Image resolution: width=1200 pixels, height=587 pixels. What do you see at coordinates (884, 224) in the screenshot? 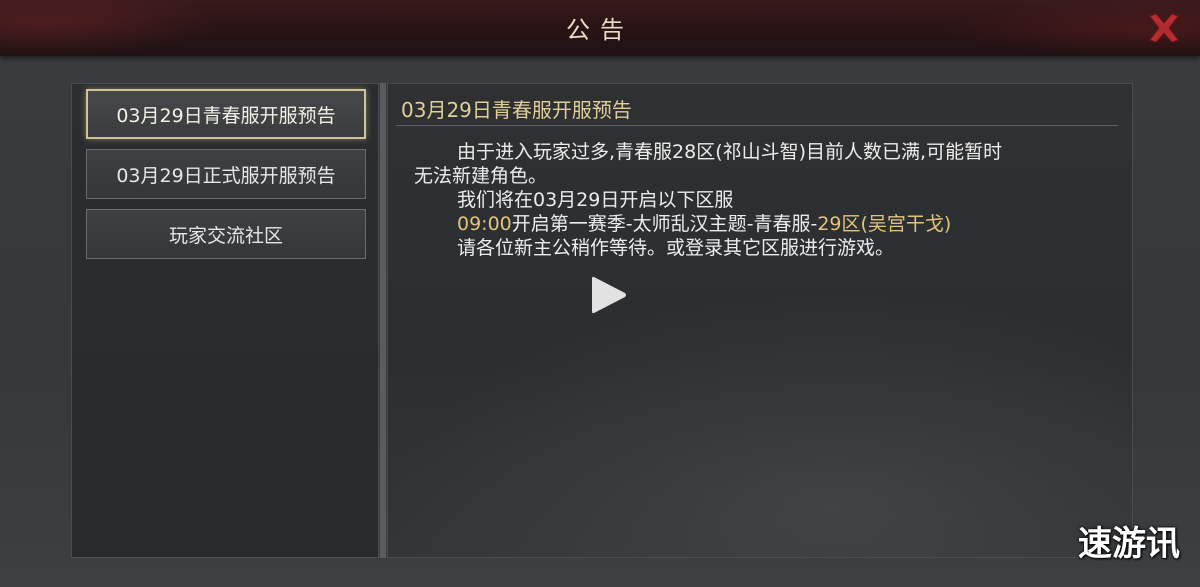
I see `new-server-name: 29区(吴宫干戈)` at bounding box center [884, 224].